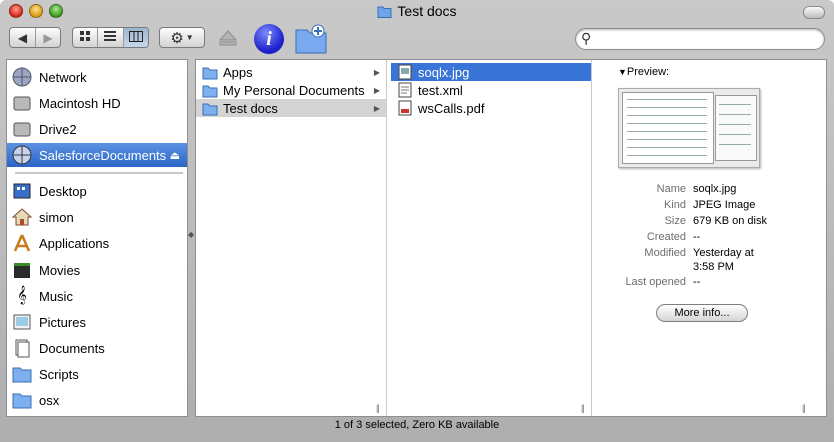  Describe the element at coordinates (417, 425) in the screenshot. I see `status-bar: 1 of 3 selected, Zero KB available` at that location.